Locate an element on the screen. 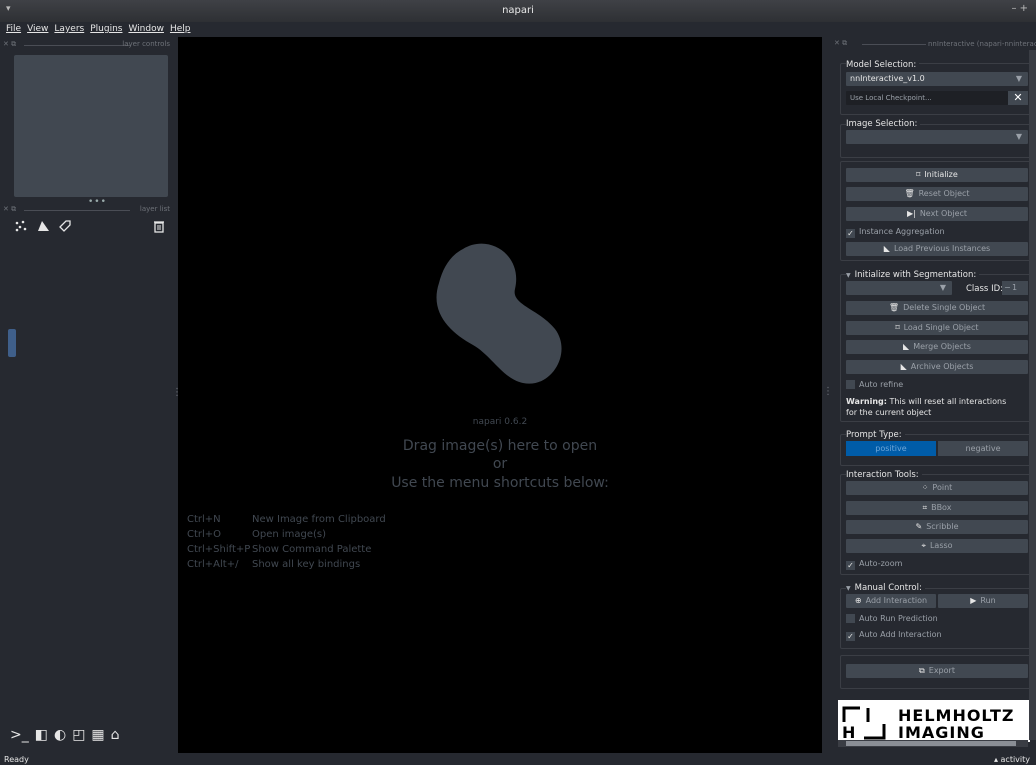 The height and width of the screenshot is (765, 1036). points-icon is located at coordinates (21, 226).